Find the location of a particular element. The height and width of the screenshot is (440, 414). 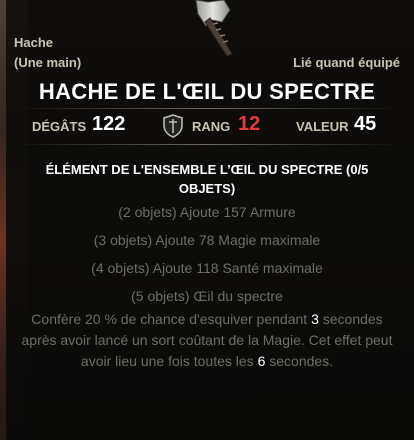

value-label: VALEUR is located at coordinates (322, 126).